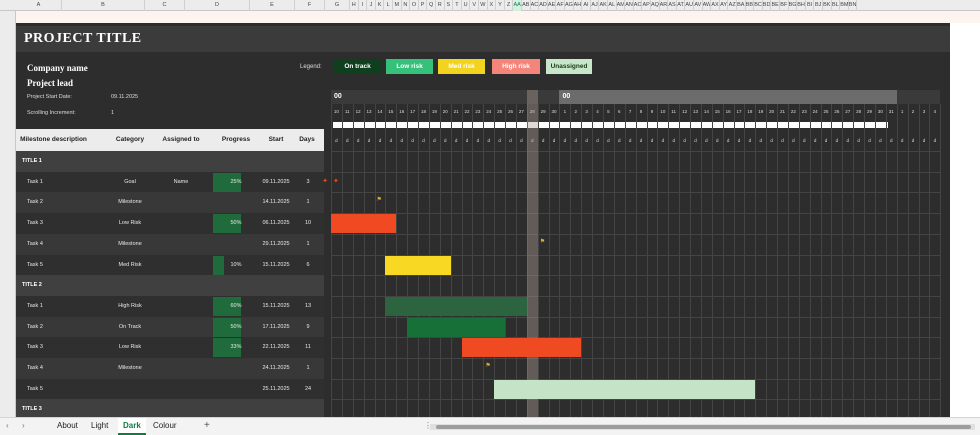  Describe the element at coordinates (750, 5) in the screenshot. I see `column-header-bb: BB` at that location.